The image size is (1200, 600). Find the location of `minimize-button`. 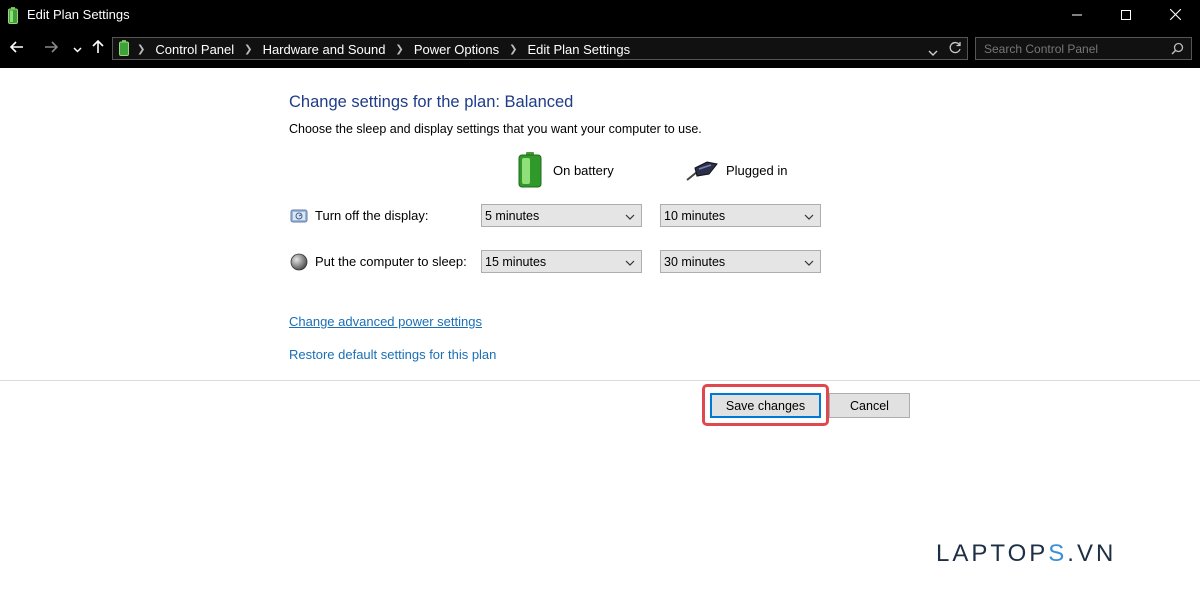

minimize-button is located at coordinates (1077, 15).